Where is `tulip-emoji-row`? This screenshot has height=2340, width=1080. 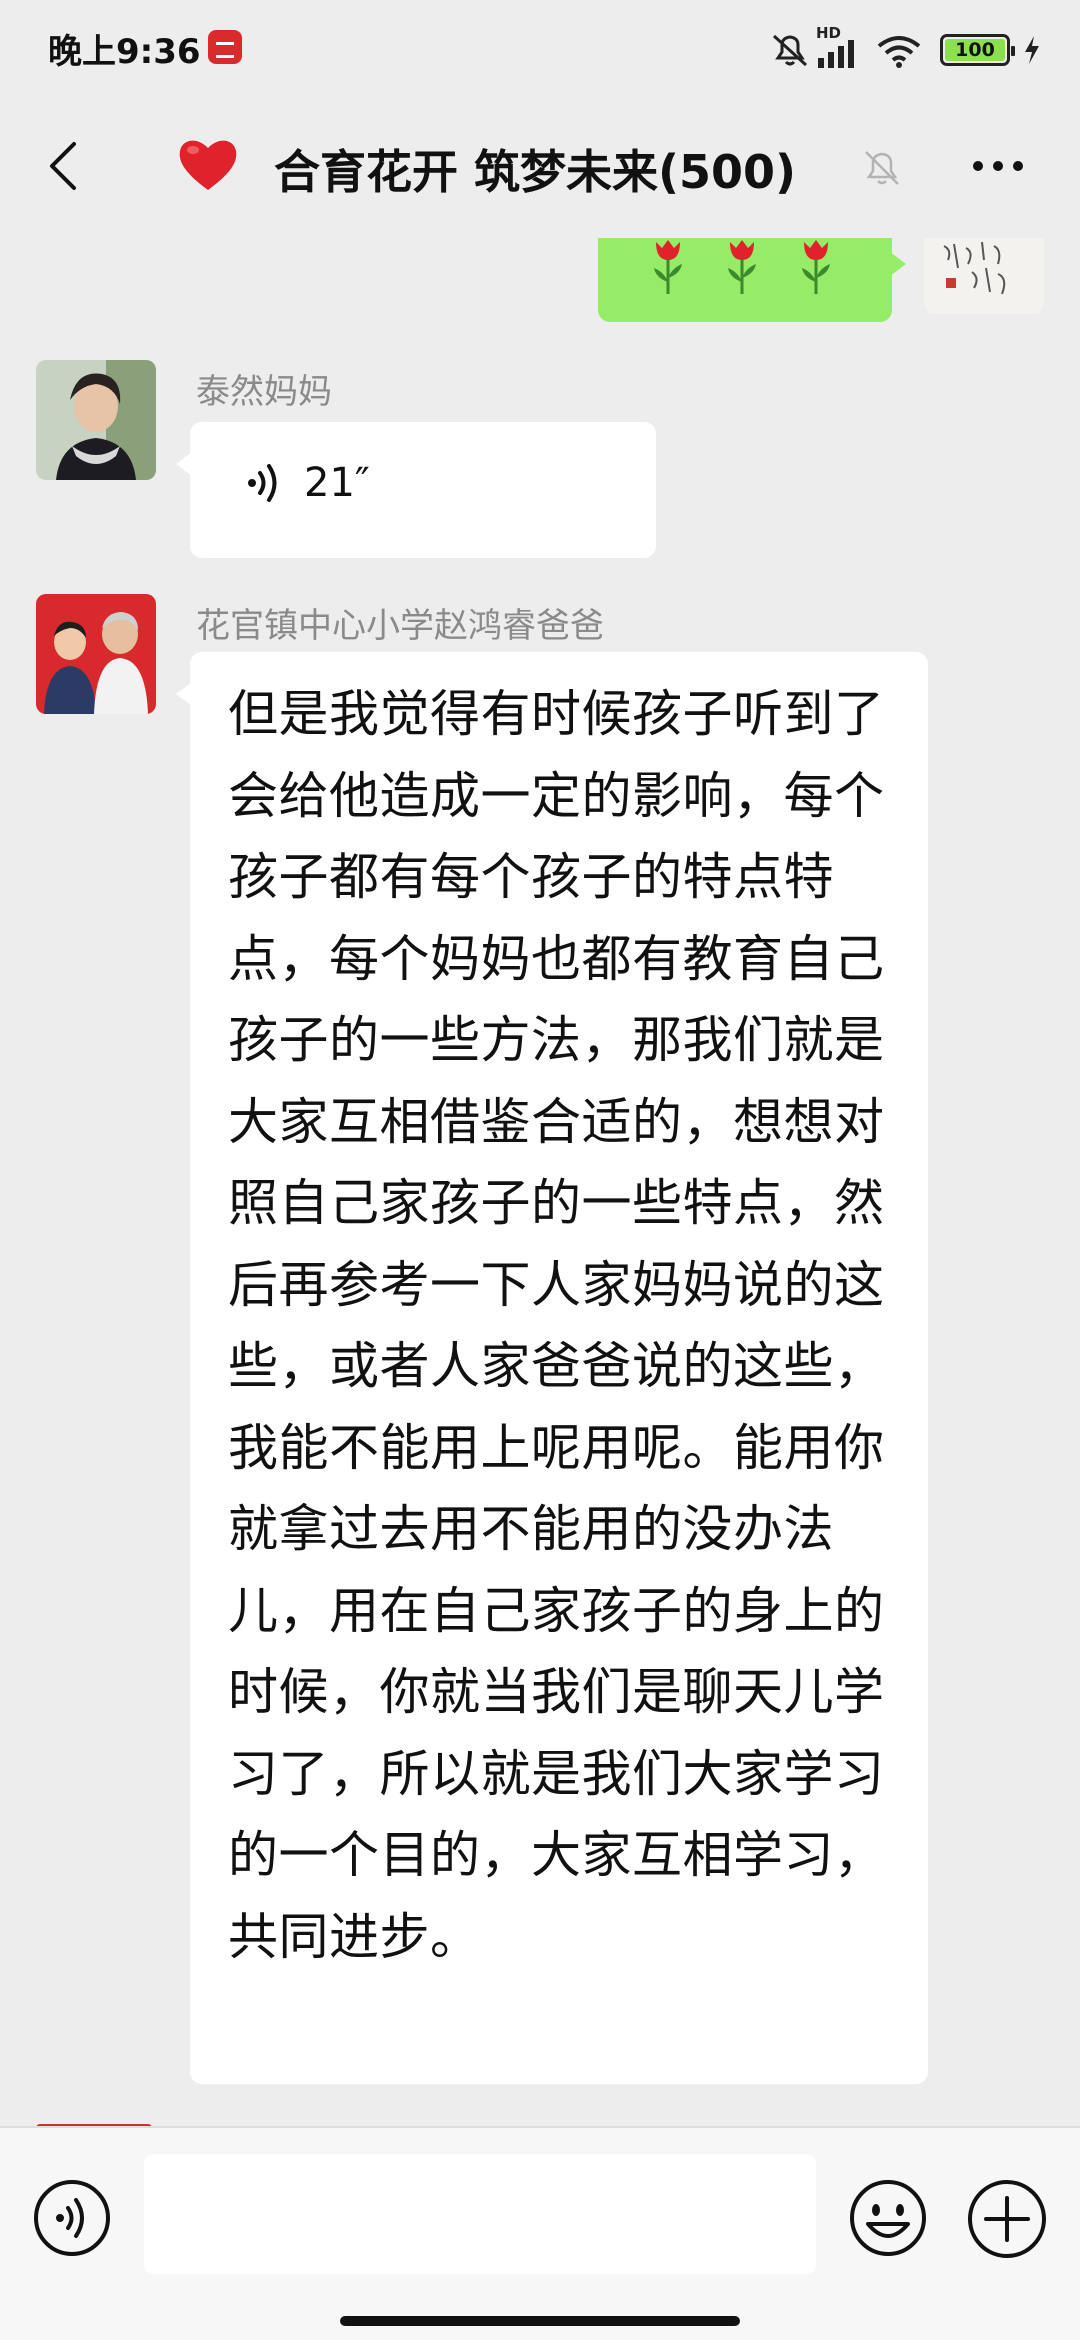 tulip-emoji-row is located at coordinates (742, 267).